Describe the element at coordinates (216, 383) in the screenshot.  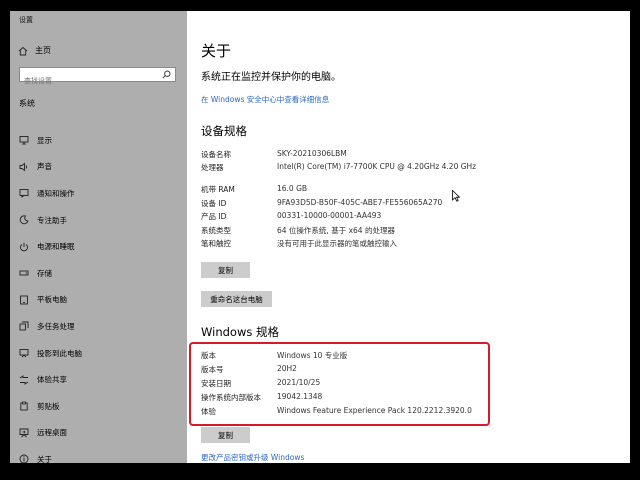
I see `spec-key: 安装日期` at that location.